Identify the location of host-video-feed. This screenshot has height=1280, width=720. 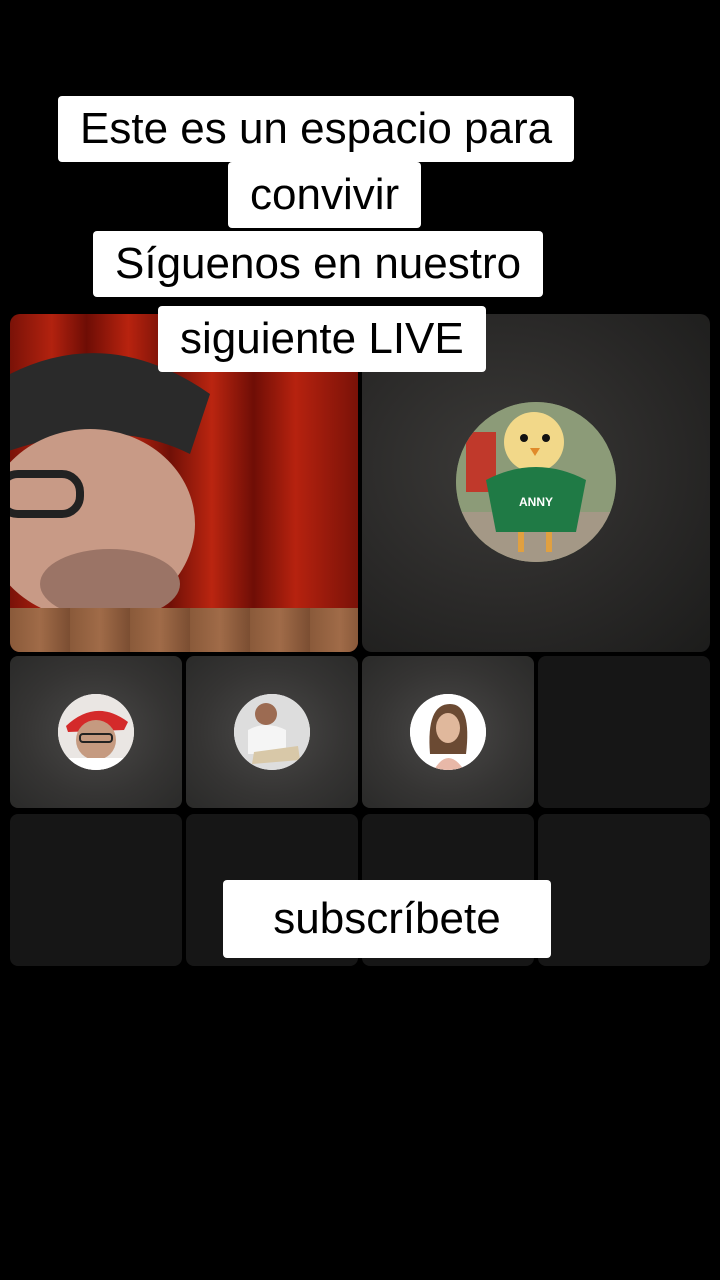
(110, 486).